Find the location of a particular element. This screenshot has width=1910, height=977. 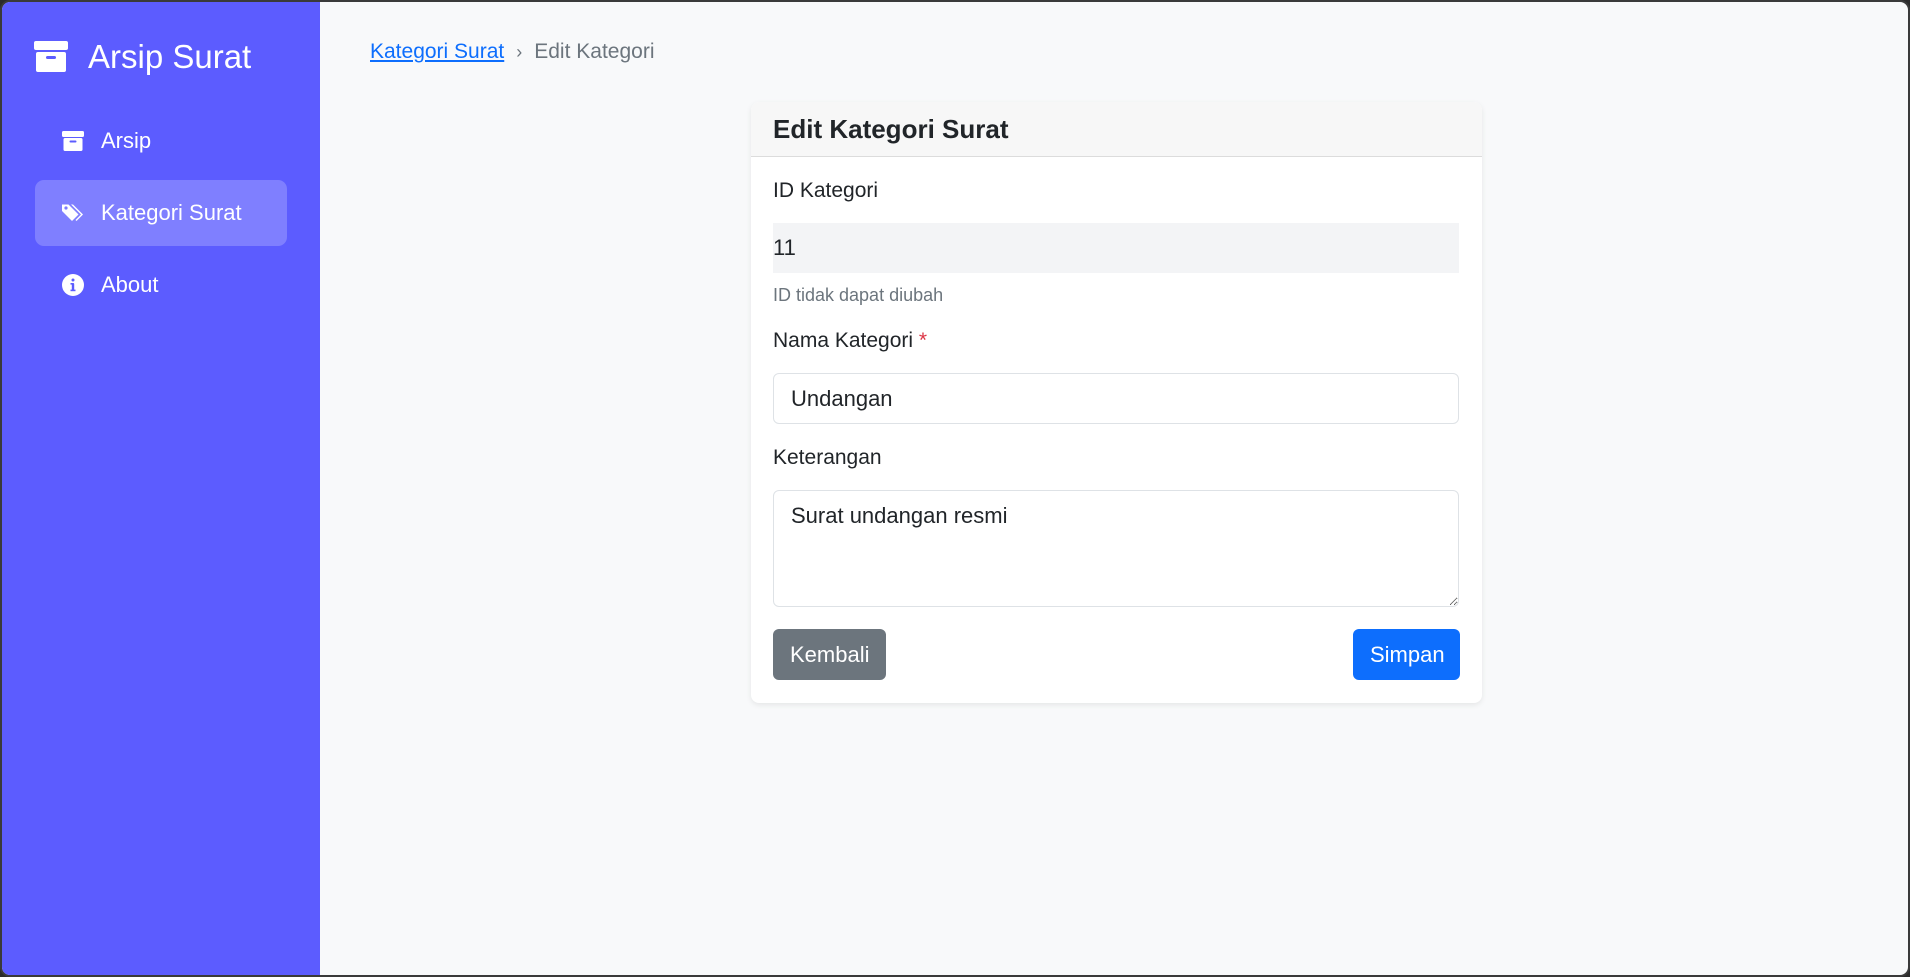

description-textarea: Surat undangan resmi is located at coordinates (1116, 548).